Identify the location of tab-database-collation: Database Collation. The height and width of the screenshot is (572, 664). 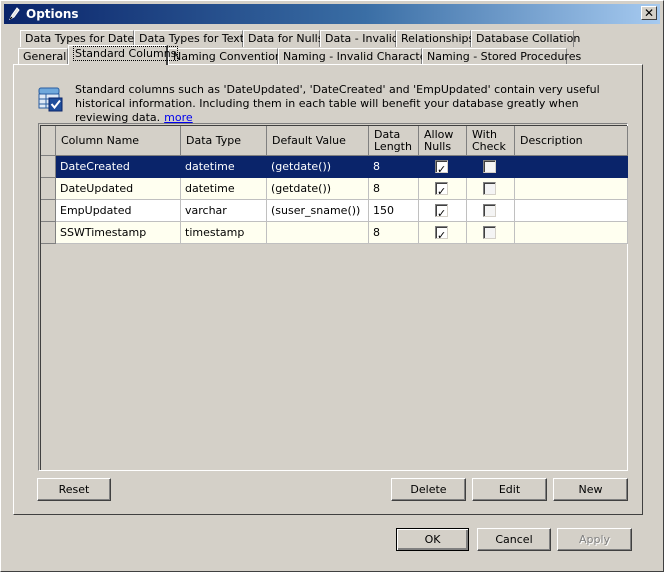
(525, 38).